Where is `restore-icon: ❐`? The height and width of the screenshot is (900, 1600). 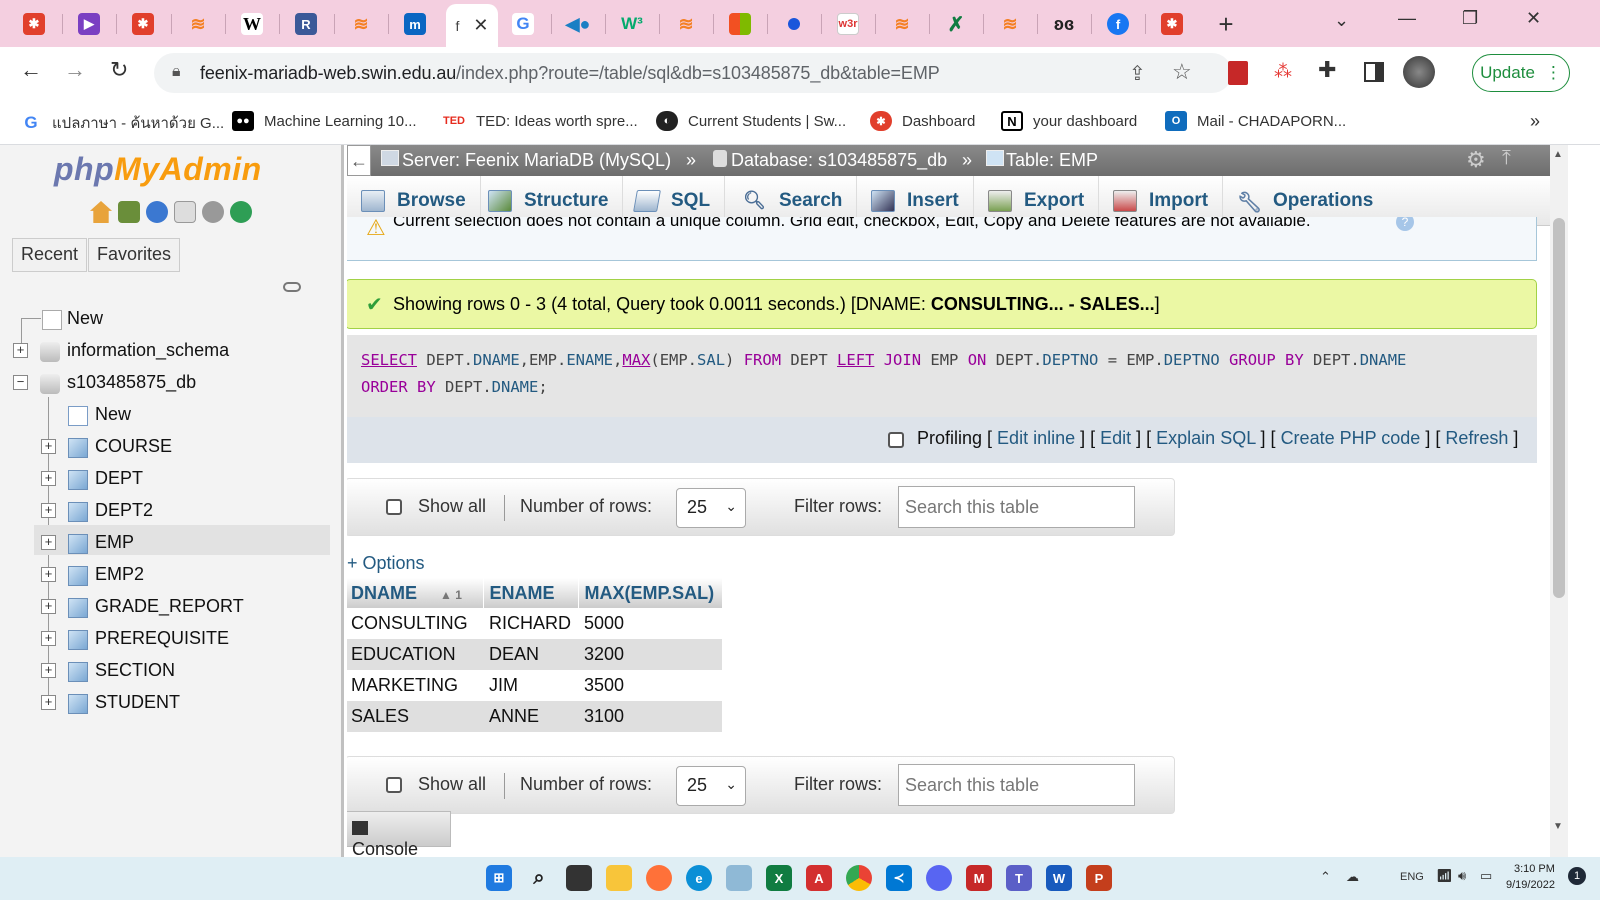
restore-icon: ❐ is located at coordinates (1470, 18).